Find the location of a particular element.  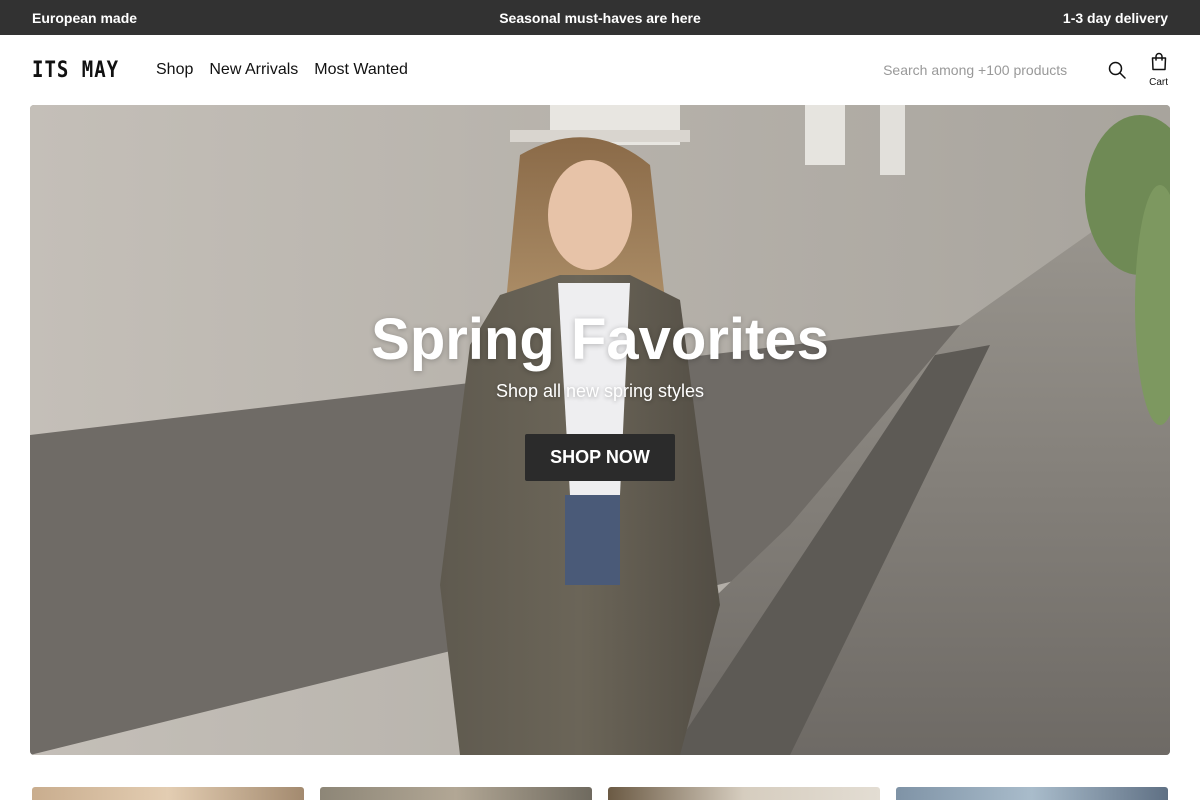

search-input is located at coordinates (988, 70).